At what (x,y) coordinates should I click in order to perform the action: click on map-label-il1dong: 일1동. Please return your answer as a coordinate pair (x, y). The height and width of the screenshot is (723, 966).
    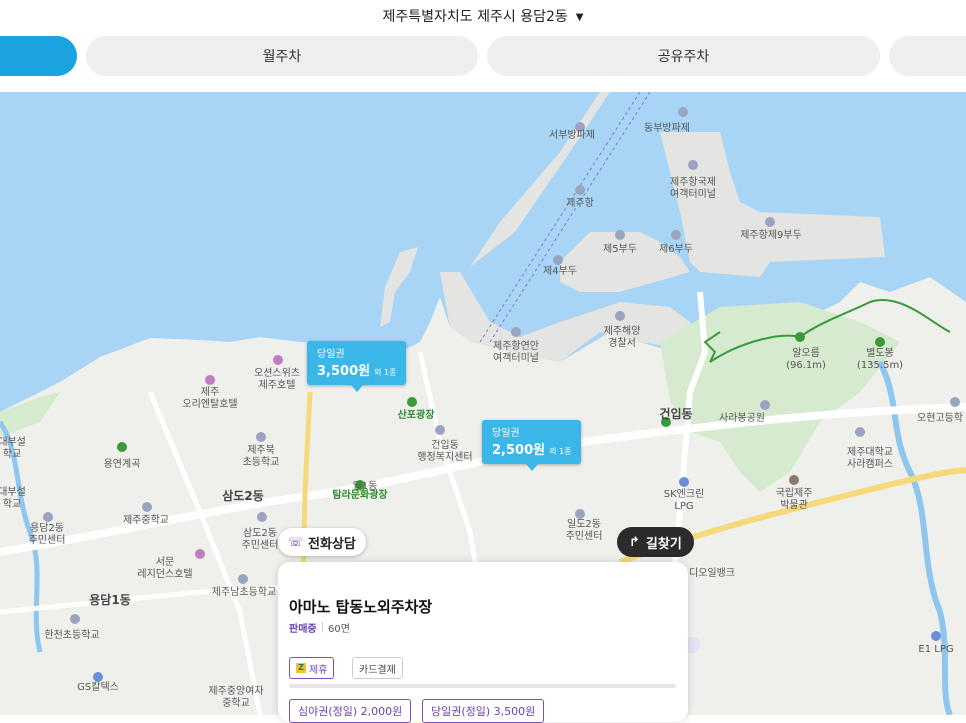
    Looking at the image, I should click on (365, 486).